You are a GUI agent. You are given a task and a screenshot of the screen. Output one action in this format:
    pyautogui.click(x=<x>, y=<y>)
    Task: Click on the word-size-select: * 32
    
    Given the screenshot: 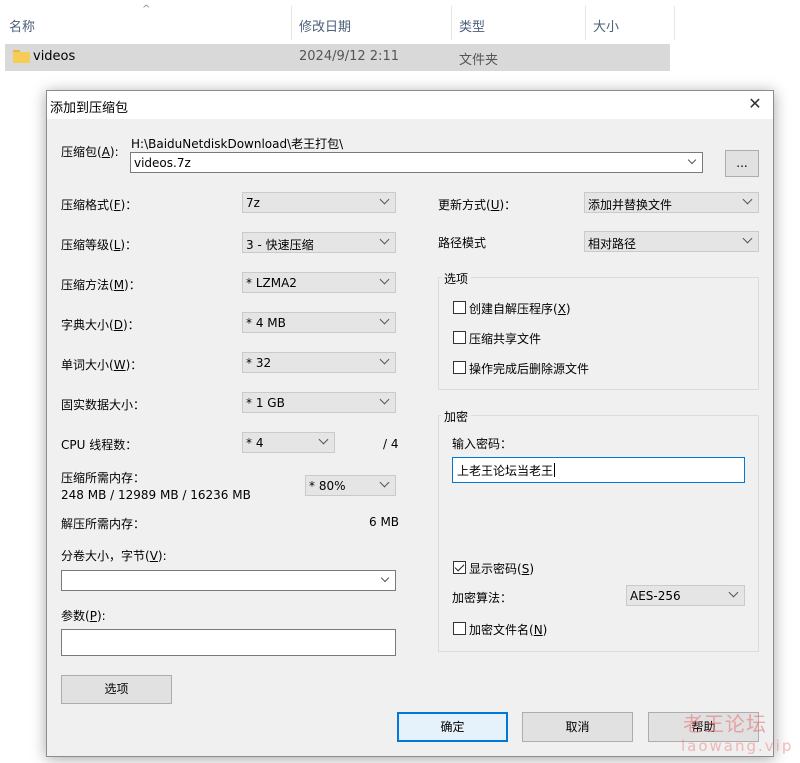 What is the action you would take?
    pyautogui.click(x=319, y=362)
    